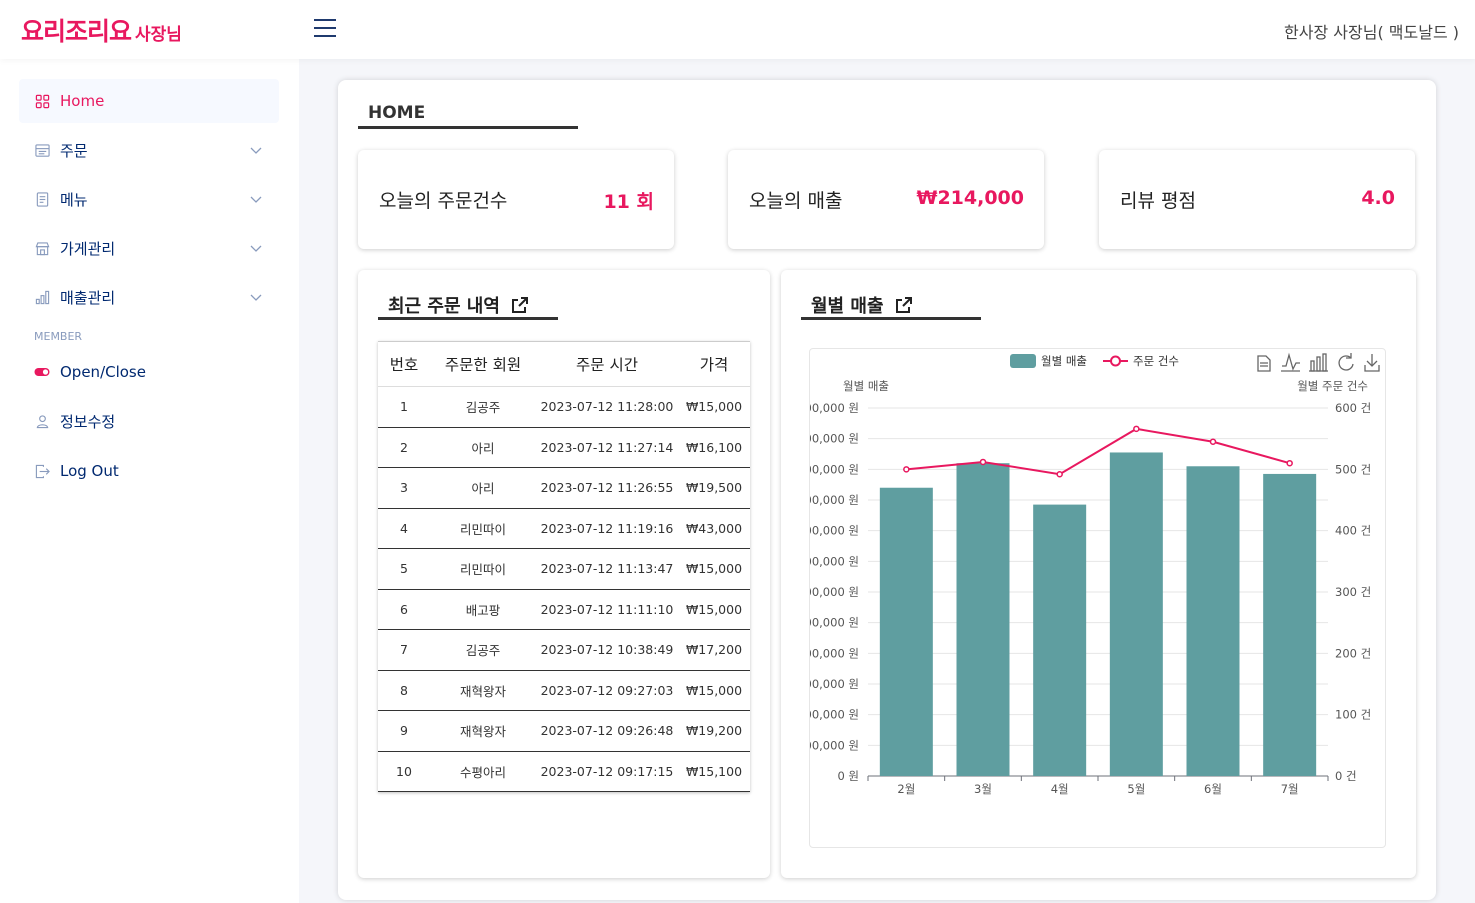 The width and height of the screenshot is (1475, 903). I want to click on panel-title-text: 최근 주문 내역, so click(444, 306).